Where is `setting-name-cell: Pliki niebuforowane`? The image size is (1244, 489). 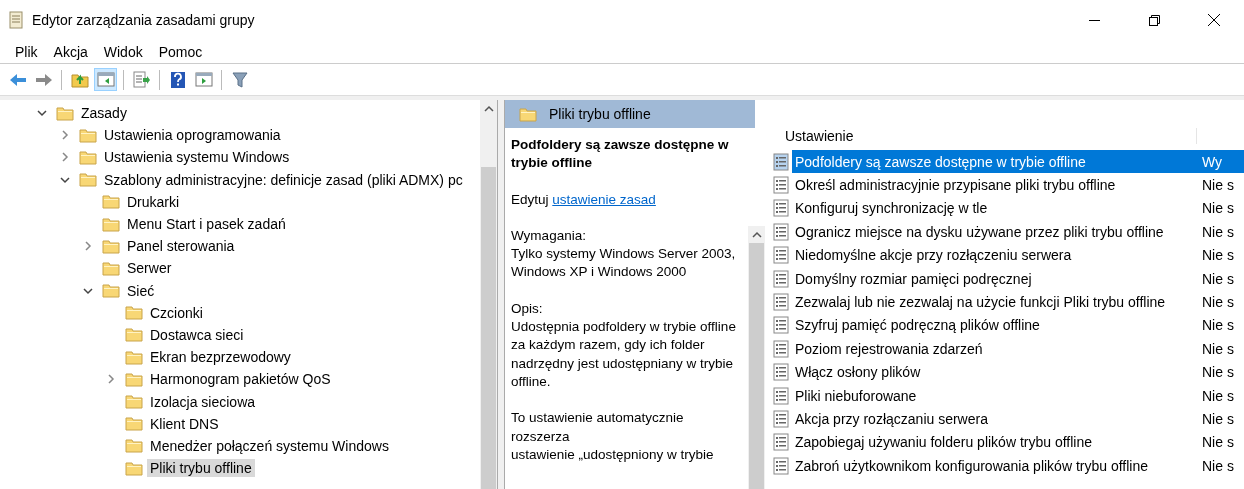 setting-name-cell: Pliki niebuforowane is located at coordinates (994, 396).